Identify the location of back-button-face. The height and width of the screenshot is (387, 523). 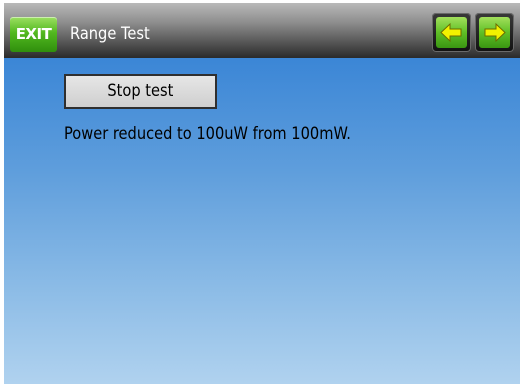
(451, 32).